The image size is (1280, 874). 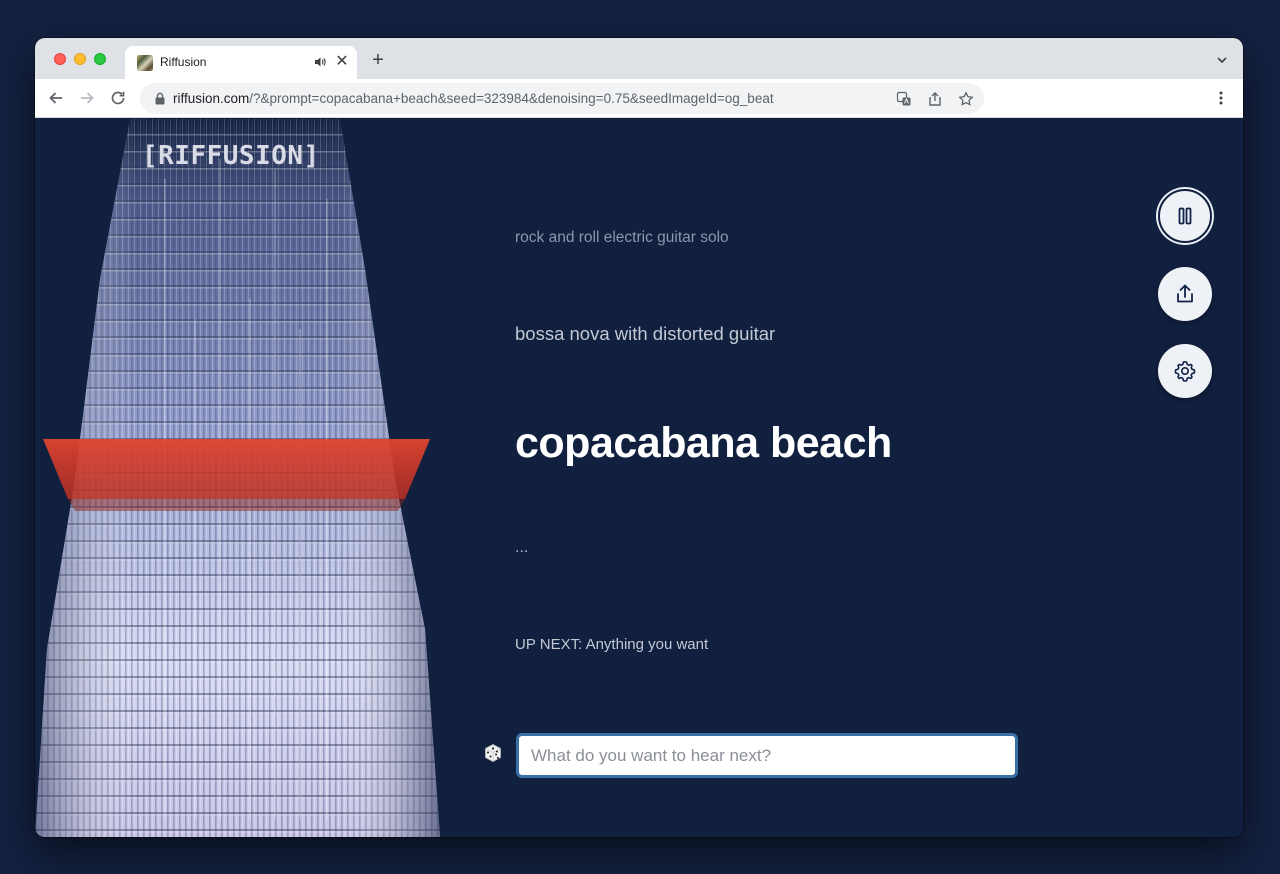 I want to click on settings-button, so click(x=1185, y=371).